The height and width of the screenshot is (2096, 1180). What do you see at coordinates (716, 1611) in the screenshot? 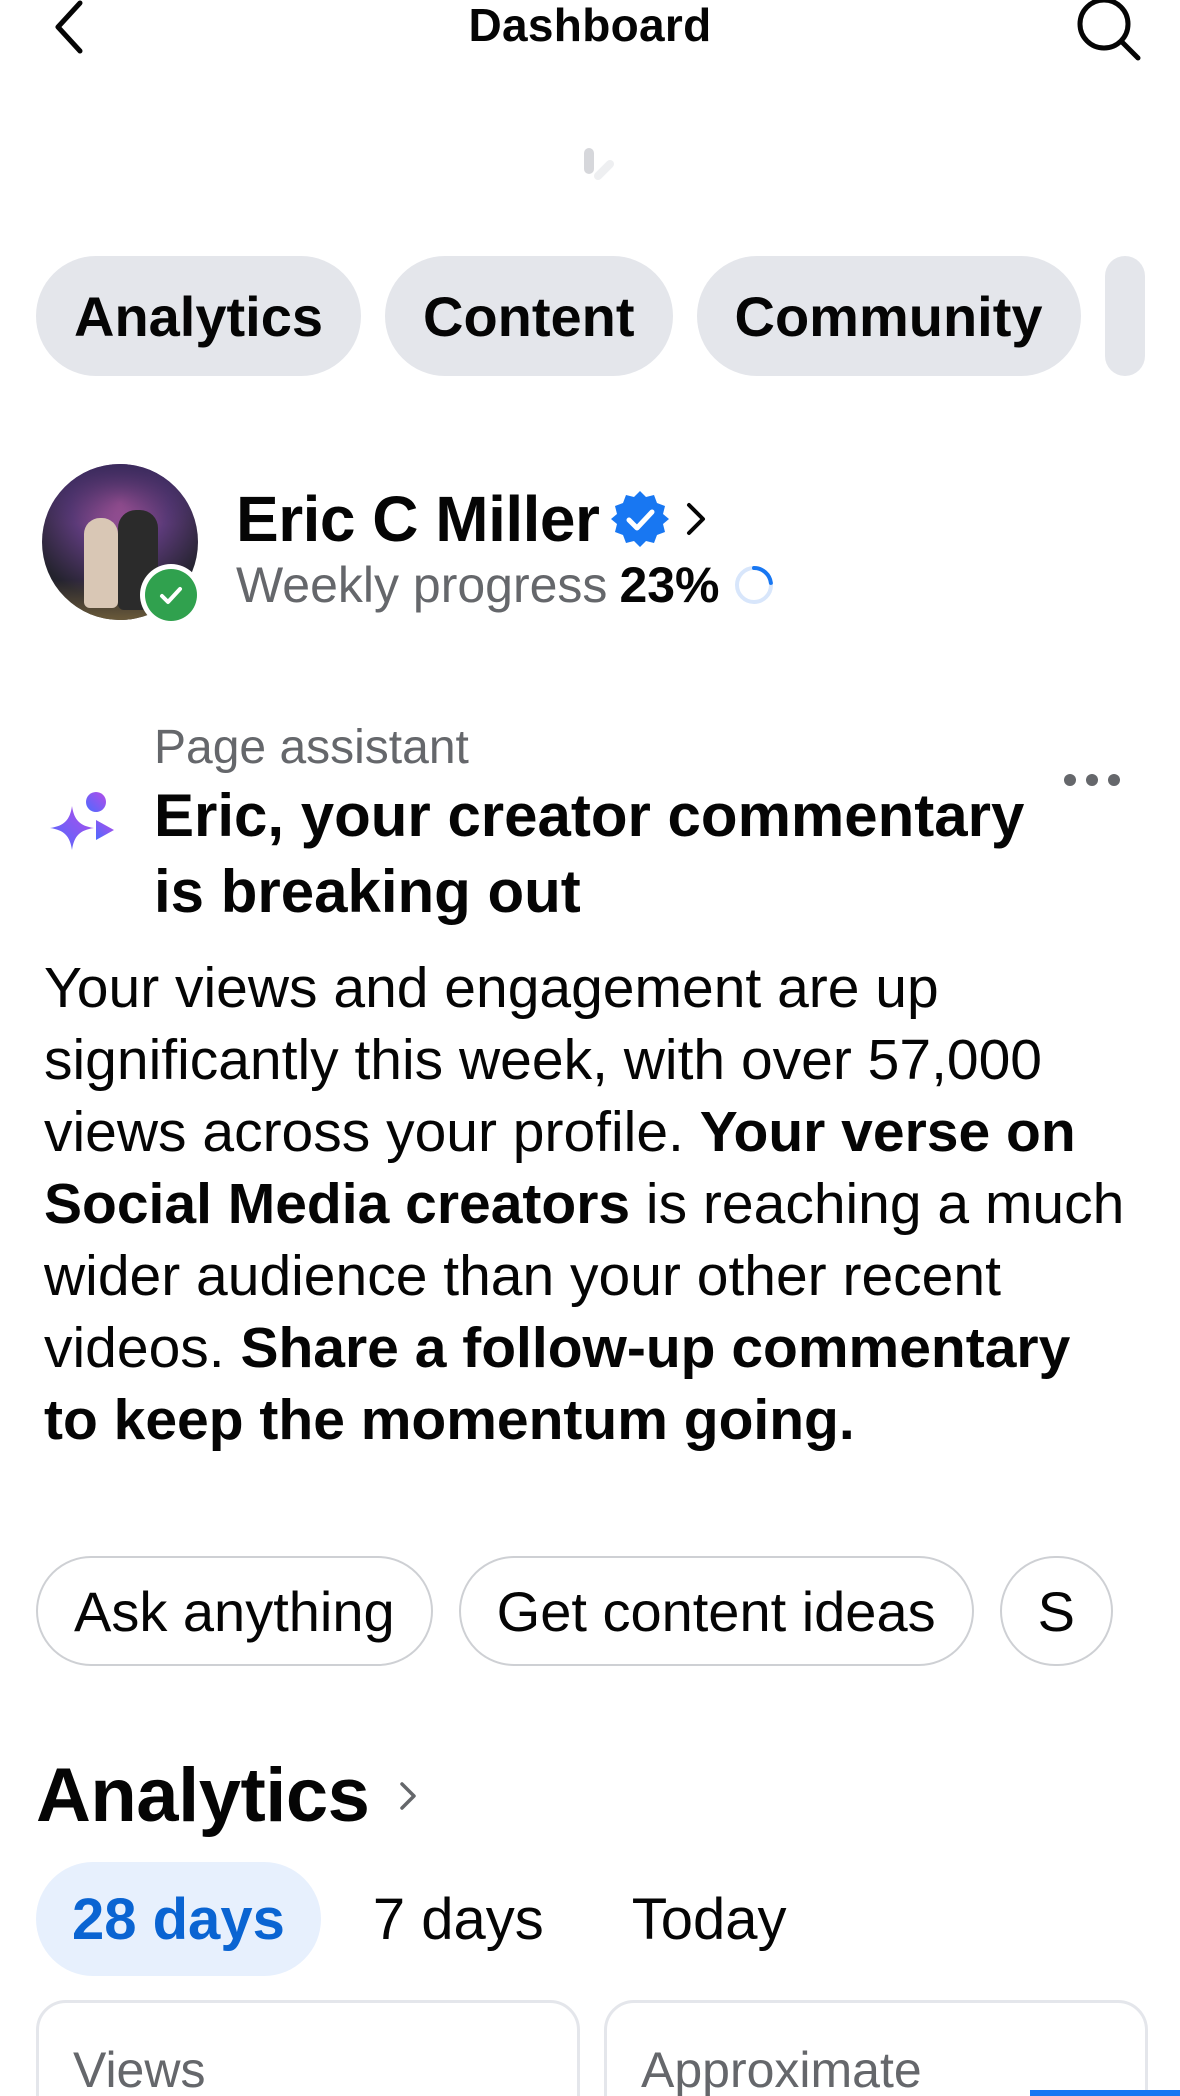
I see `suggestion-get-content-ideas: Get content ideas` at bounding box center [716, 1611].